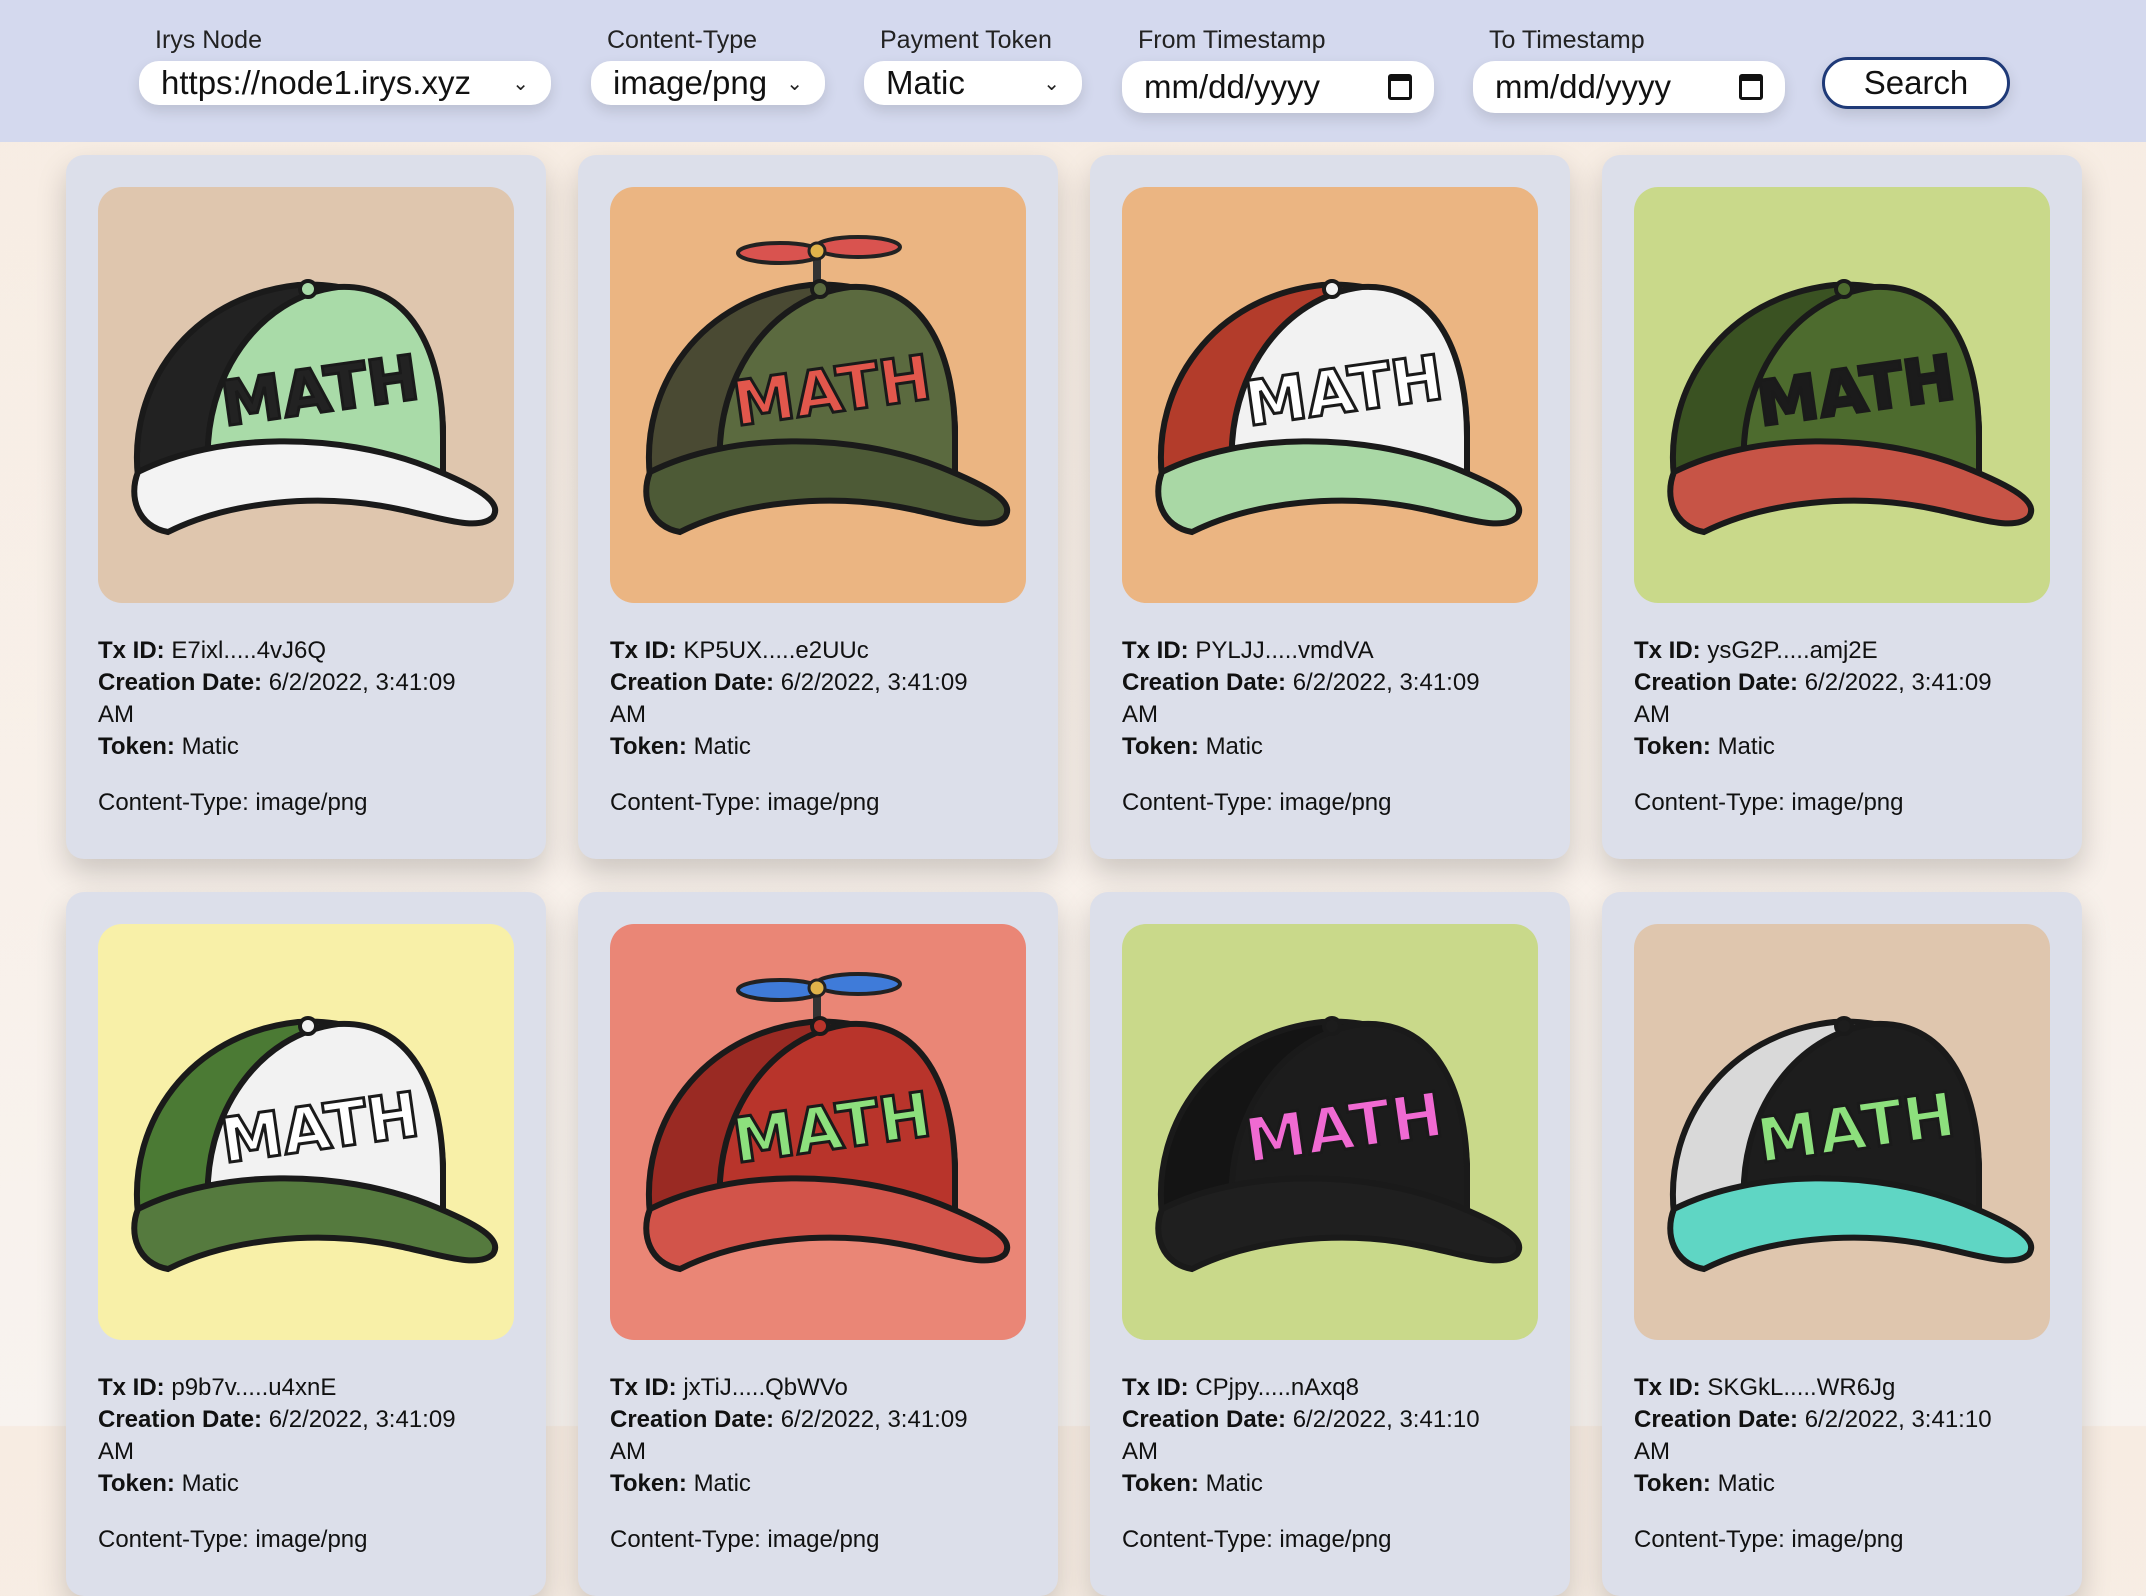 Image resolution: width=2146 pixels, height=1596 pixels. Describe the element at coordinates (345, 83) in the screenshot. I see `node-select: https://node1.irys.xyz ⌄` at that location.